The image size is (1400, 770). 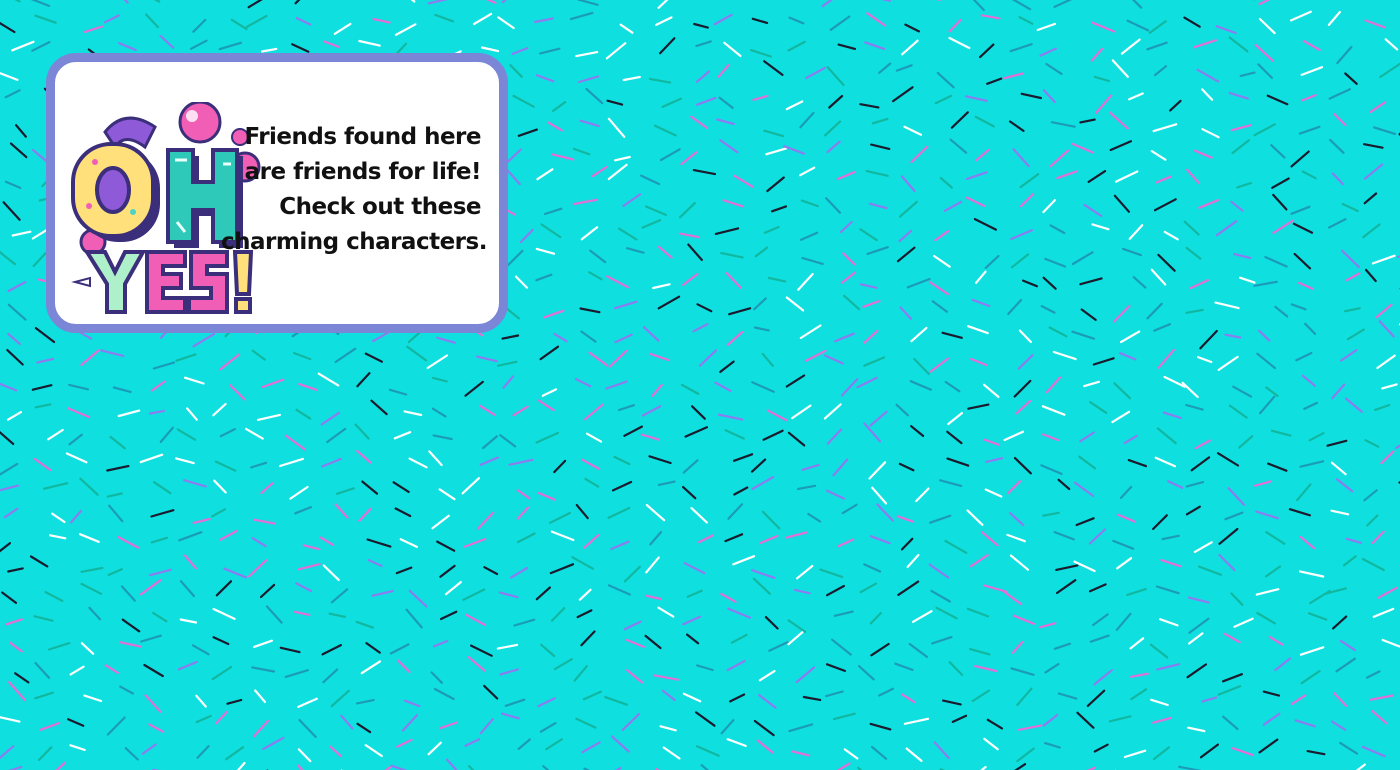 What do you see at coordinates (380, 207) in the screenshot?
I see `message-line-3: Check out these` at bounding box center [380, 207].